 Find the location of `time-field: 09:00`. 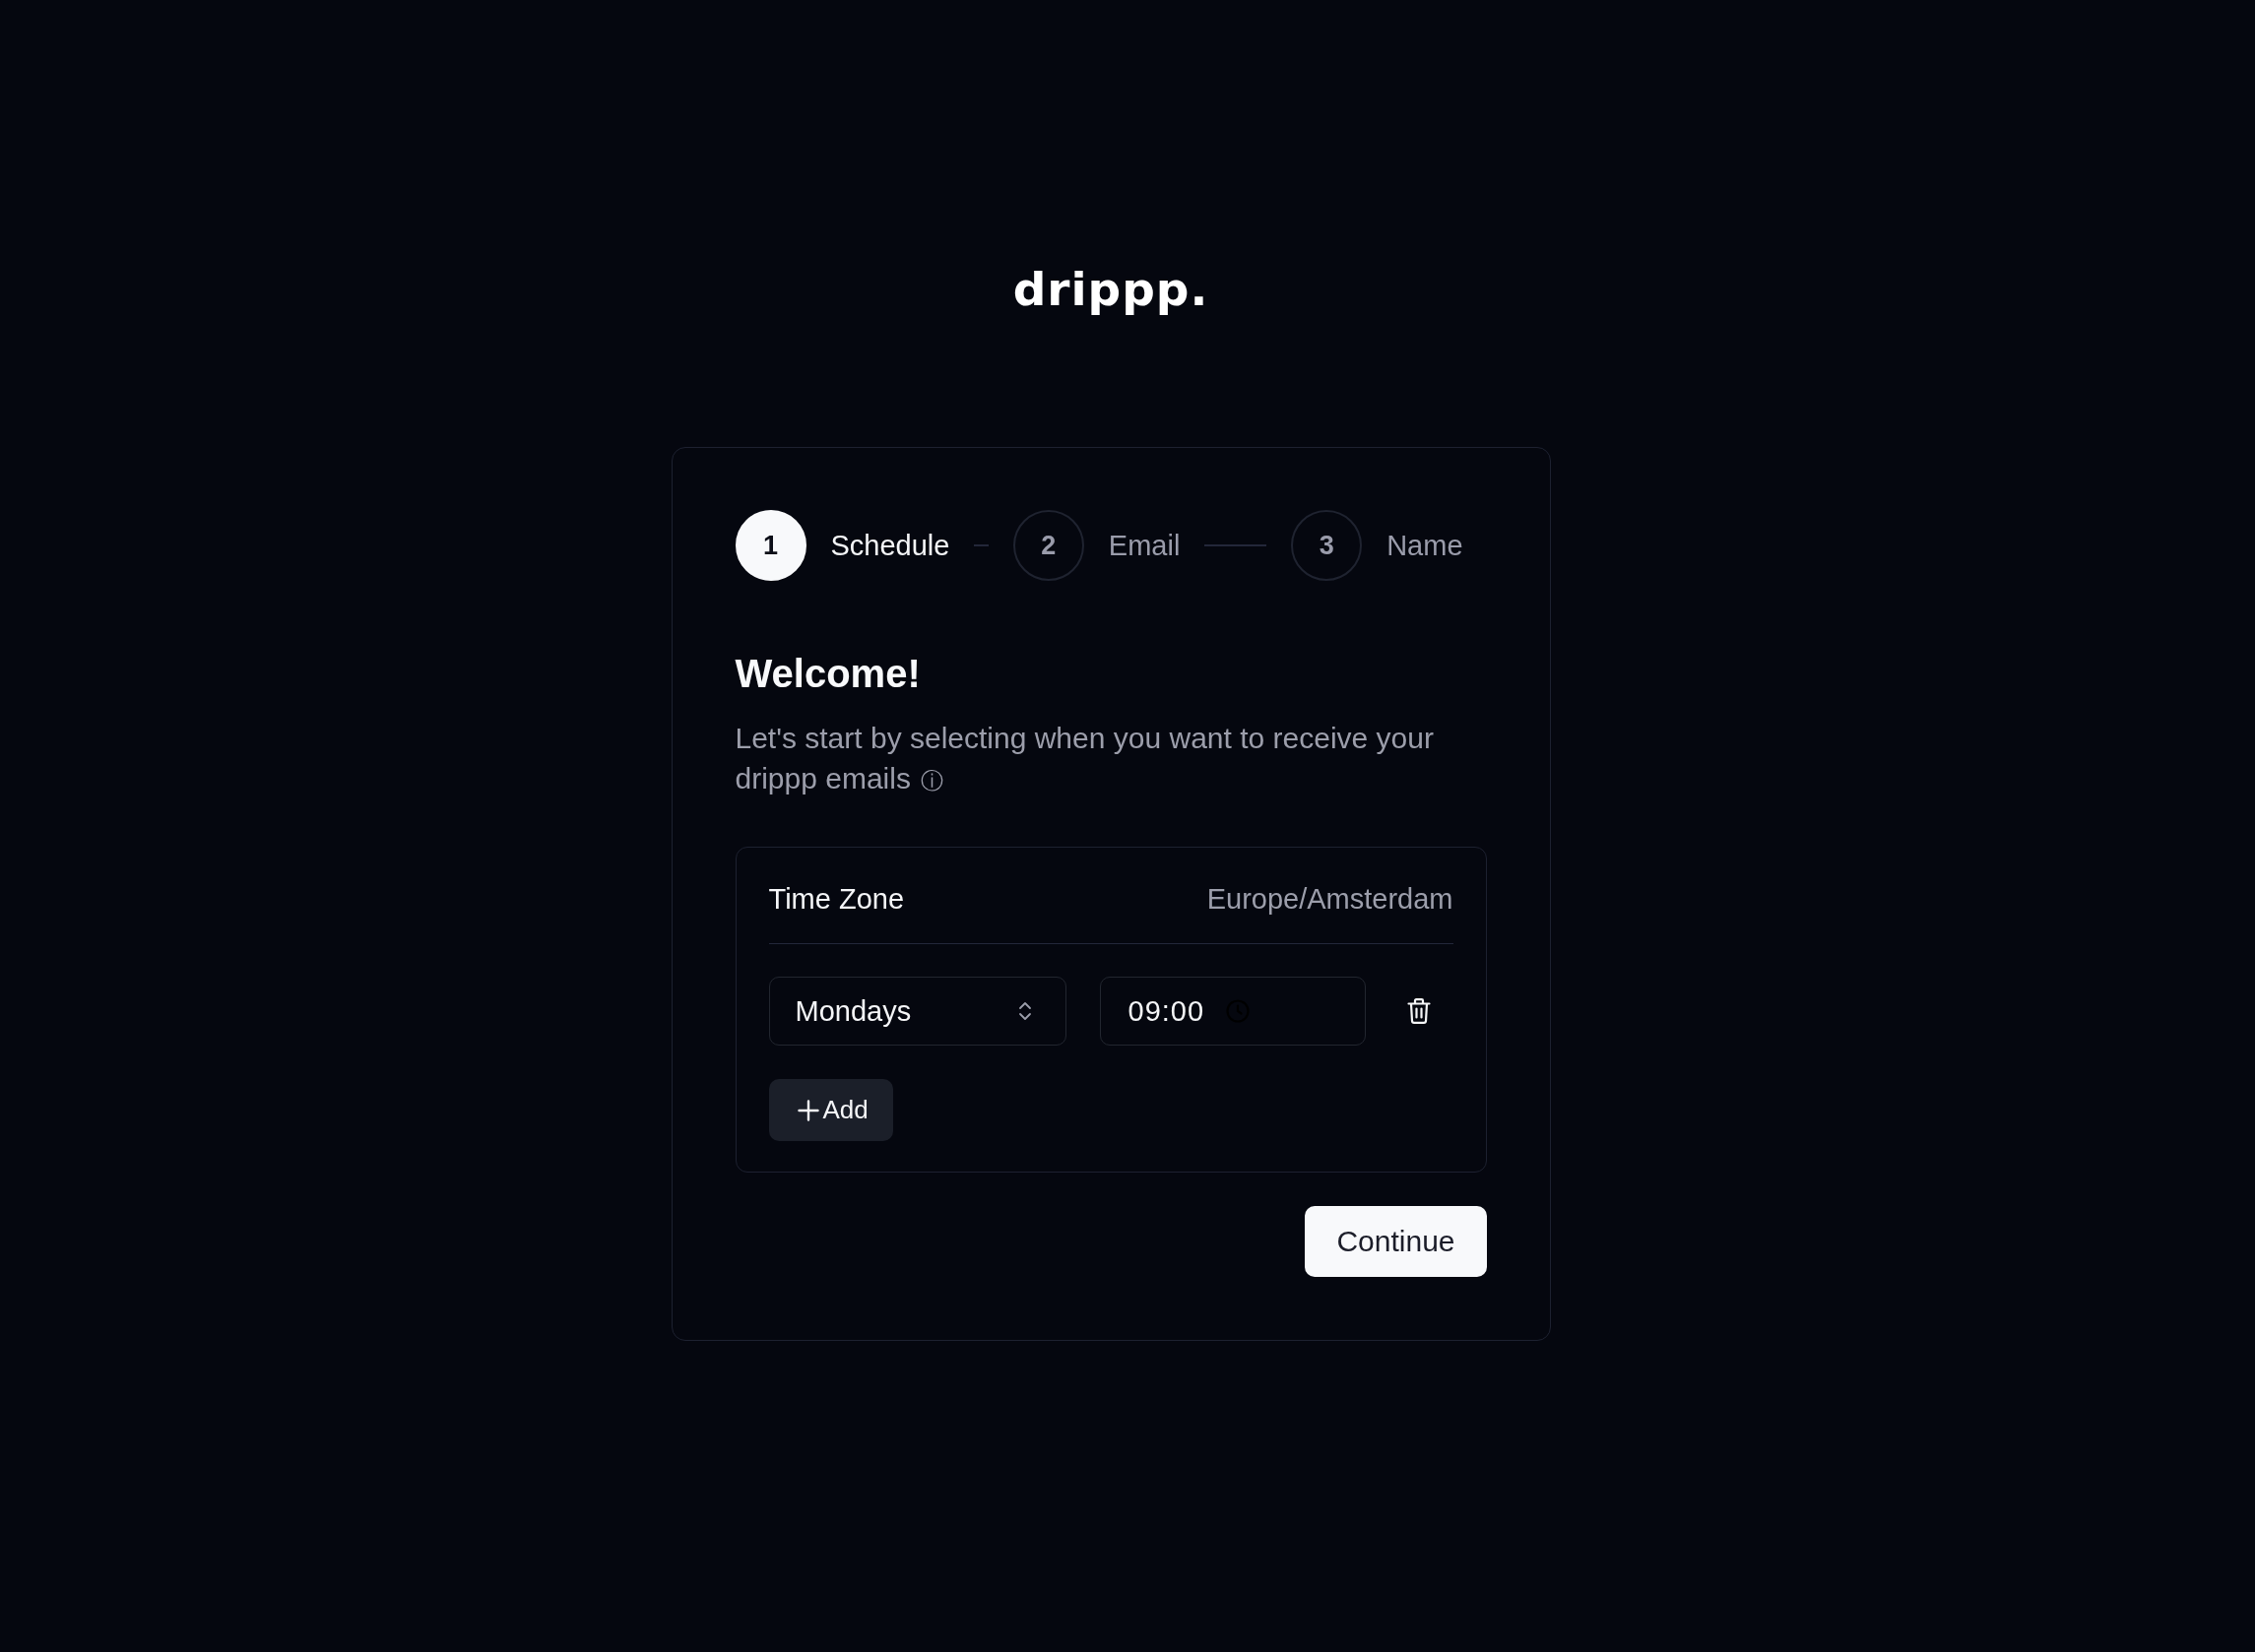

time-field: 09:00 is located at coordinates (1233, 1012).